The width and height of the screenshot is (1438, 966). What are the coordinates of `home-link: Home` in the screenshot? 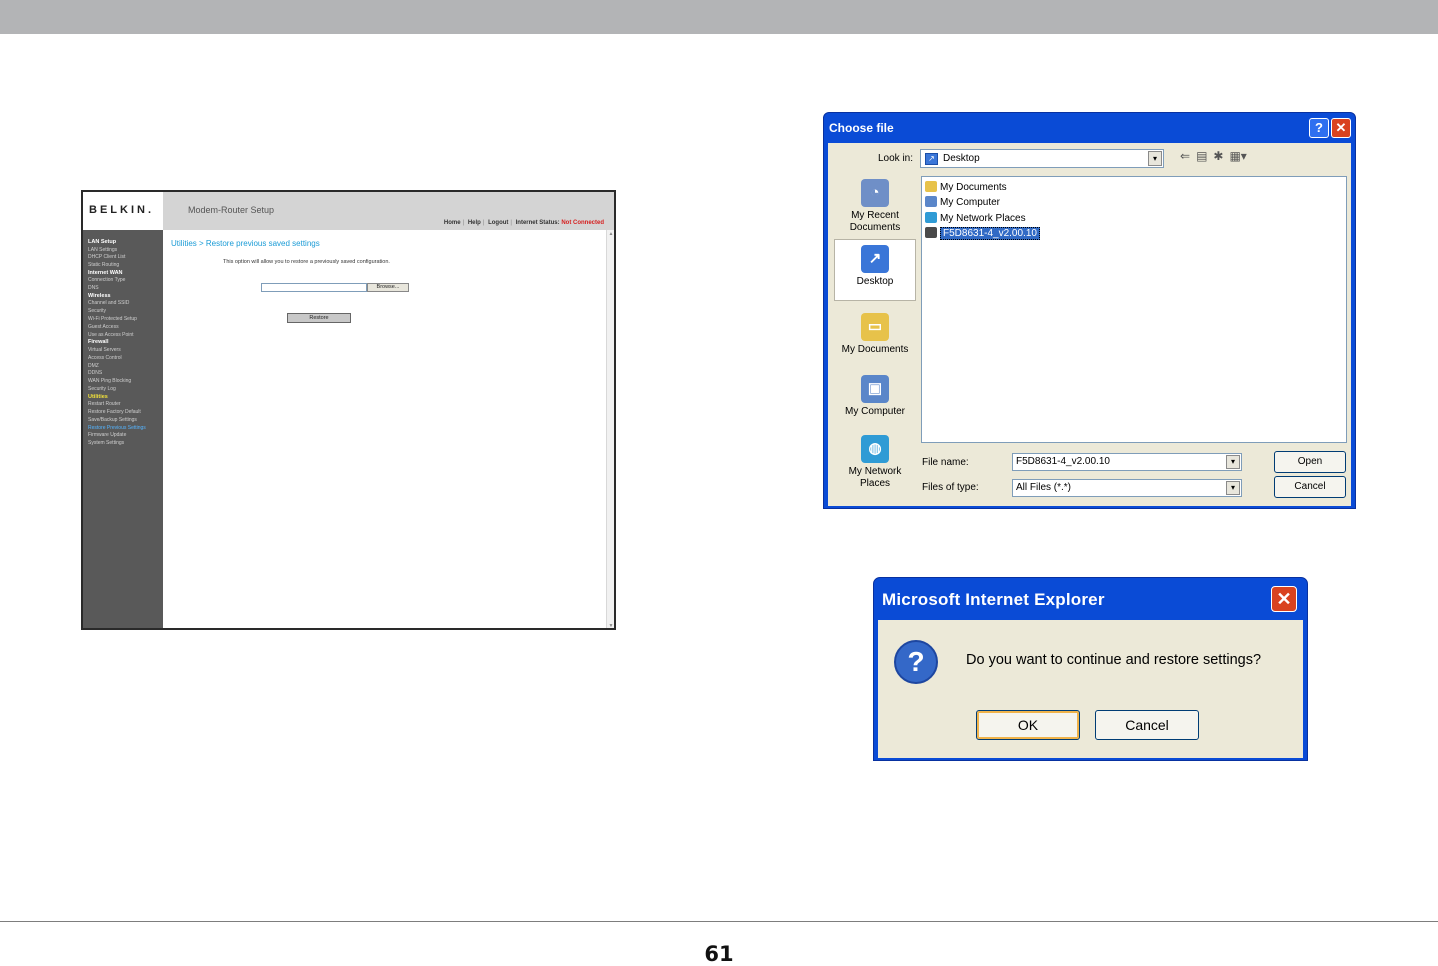 It's located at (452, 223).